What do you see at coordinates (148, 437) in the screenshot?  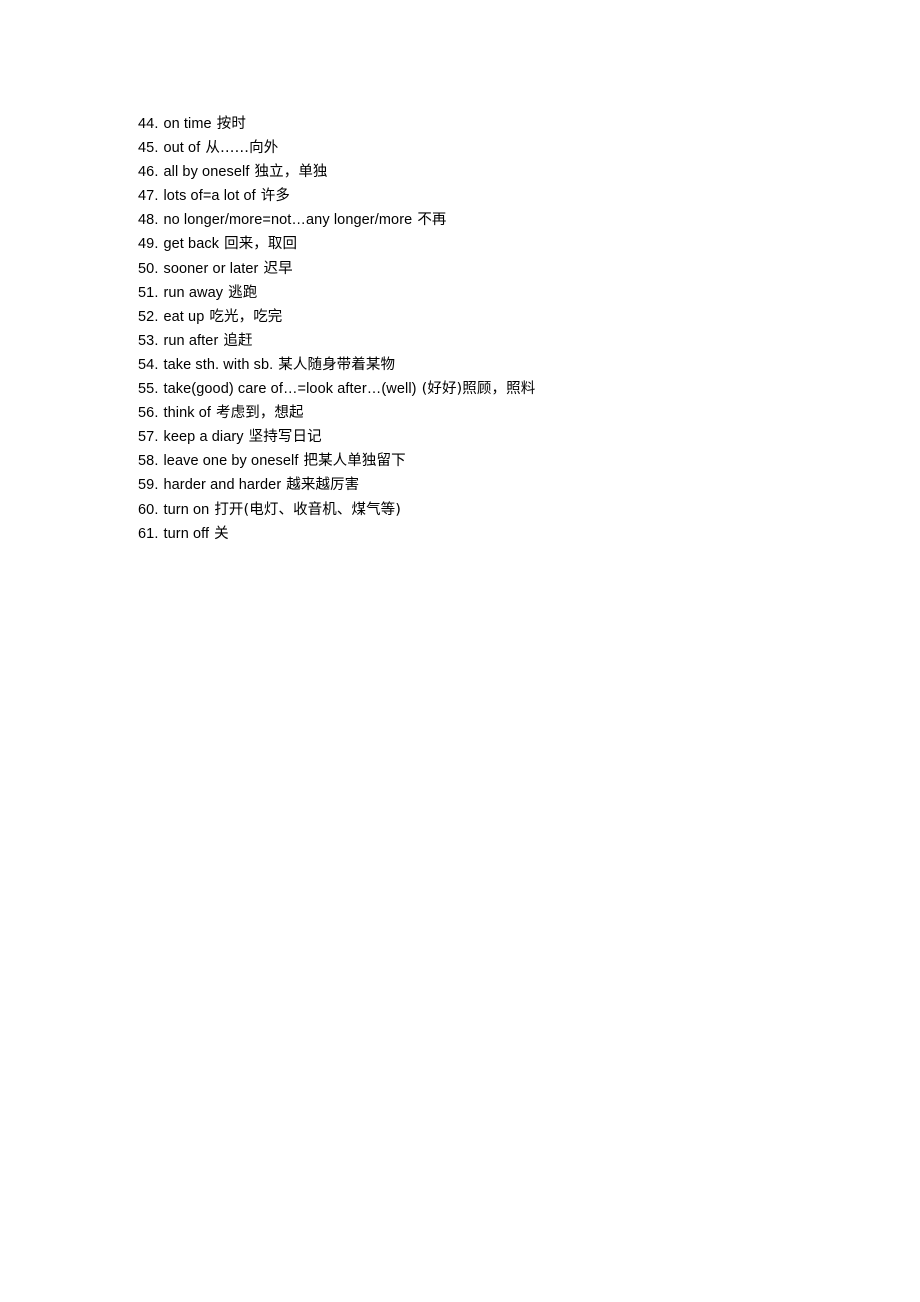 I see `item-number: 57.` at bounding box center [148, 437].